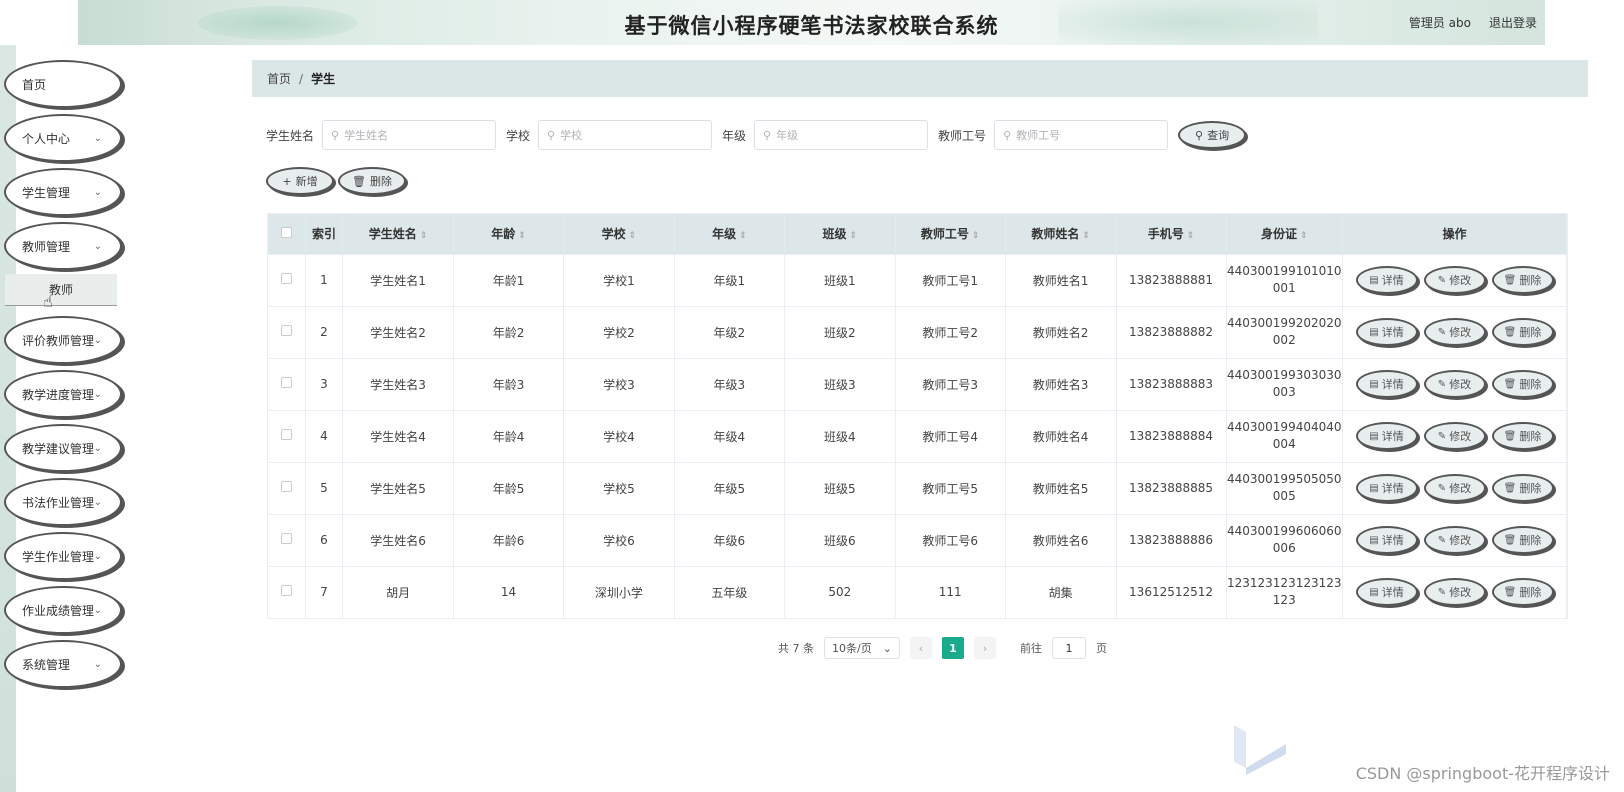 The height and width of the screenshot is (792, 1624). What do you see at coordinates (63, 502) in the screenshot?
I see `sidebar-item: 书法作业管理 ⌄` at bounding box center [63, 502].